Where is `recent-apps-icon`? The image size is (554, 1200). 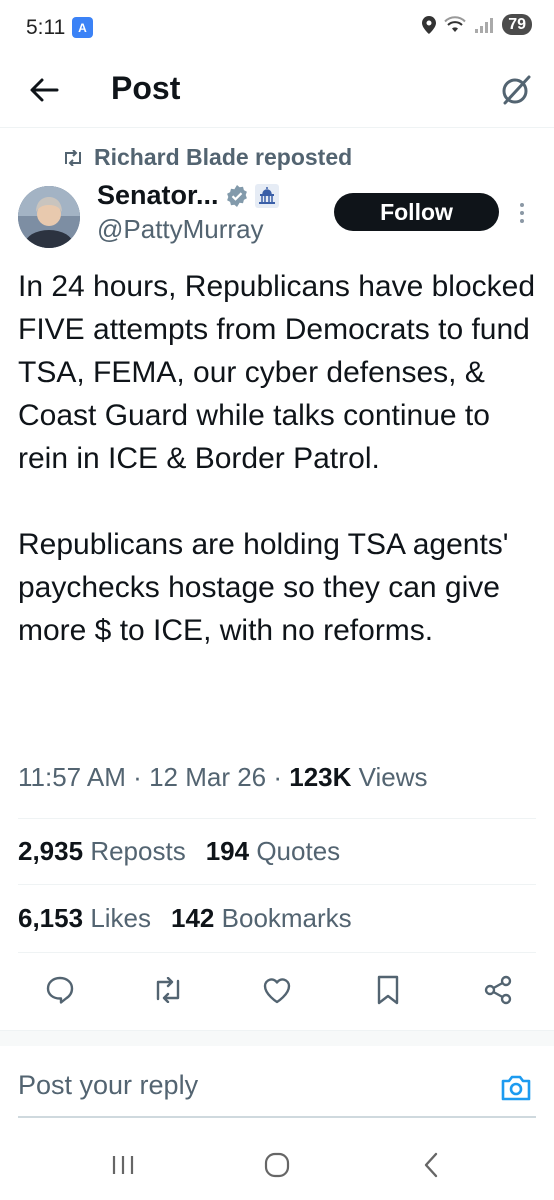 recent-apps-icon is located at coordinates (123, 1165).